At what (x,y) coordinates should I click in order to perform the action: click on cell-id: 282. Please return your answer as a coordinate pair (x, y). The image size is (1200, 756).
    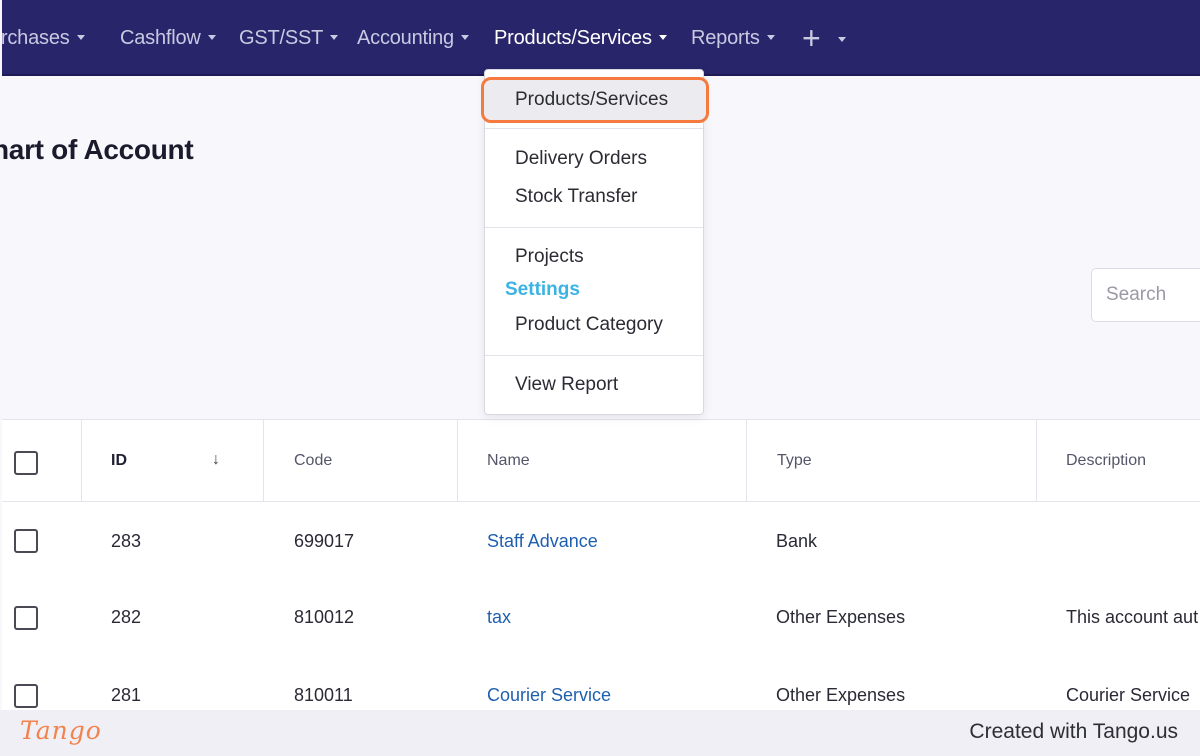
    Looking at the image, I should click on (126, 617).